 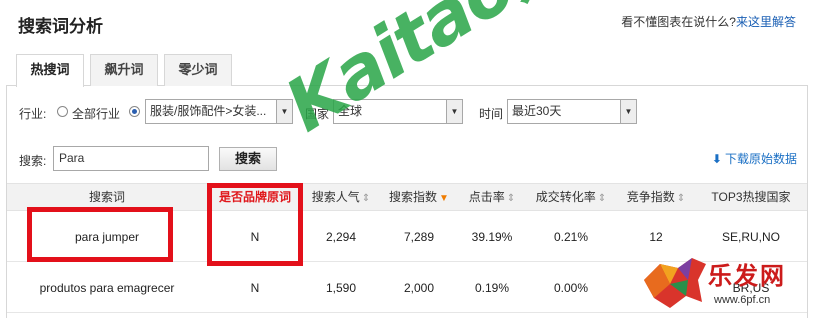 I want to click on tab-hot-words: 热搜词, so click(x=50, y=70).